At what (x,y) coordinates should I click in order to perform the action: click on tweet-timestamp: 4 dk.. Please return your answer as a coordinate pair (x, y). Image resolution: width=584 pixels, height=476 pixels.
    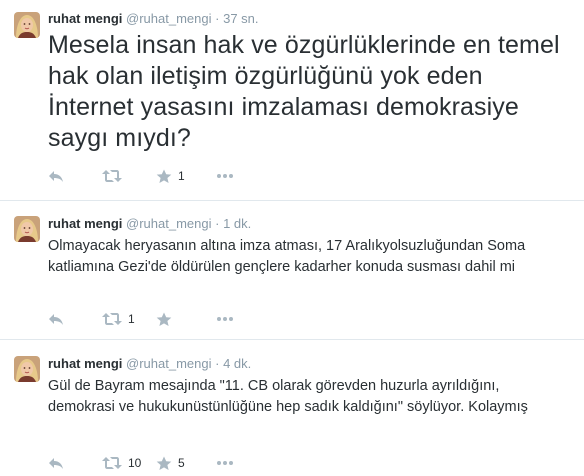
    Looking at the image, I should click on (237, 363).